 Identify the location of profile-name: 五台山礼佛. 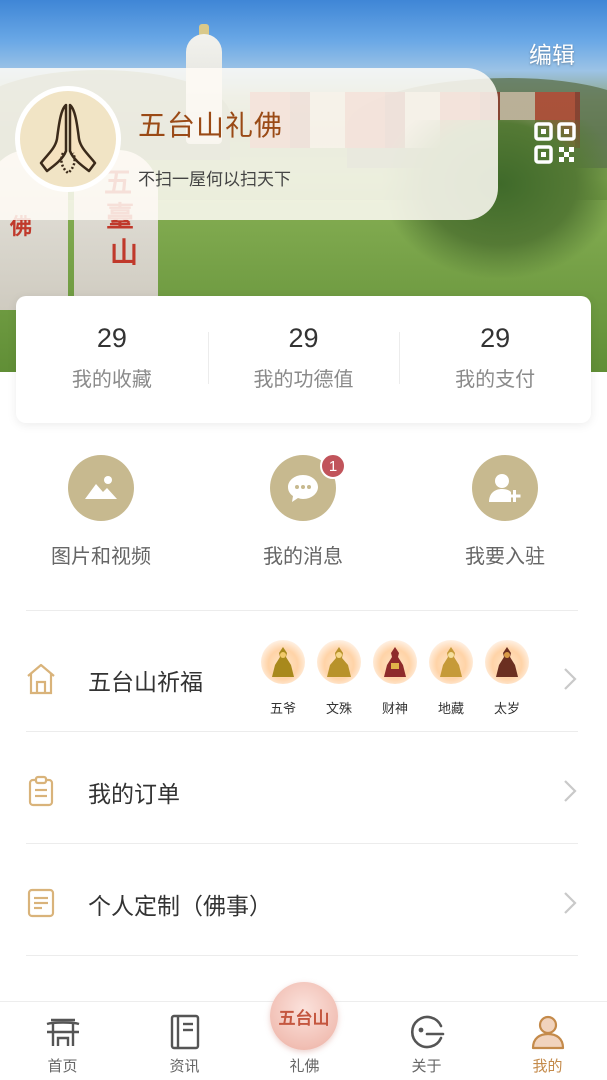
(211, 125).